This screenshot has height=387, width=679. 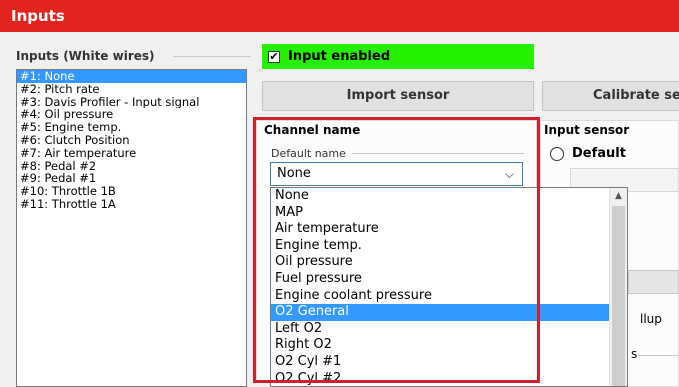 I want to click on sensor-button, so click(x=653, y=282).